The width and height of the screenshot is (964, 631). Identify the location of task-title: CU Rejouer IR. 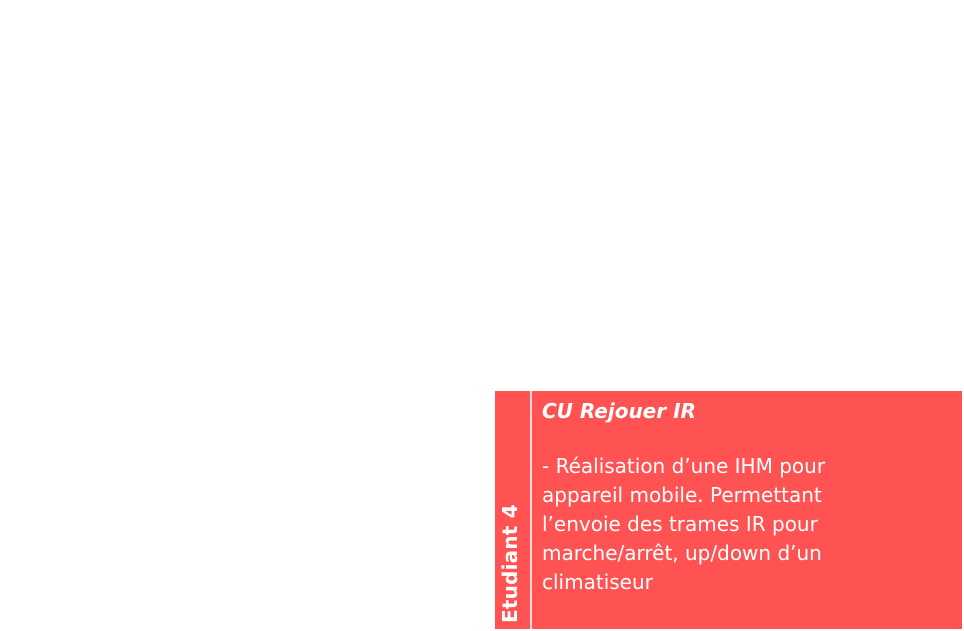
(619, 411).